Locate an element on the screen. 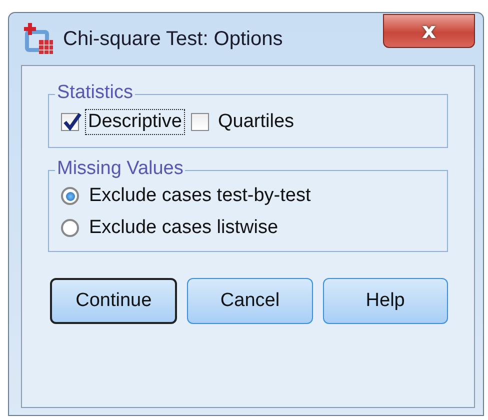  dialog-button: Continue is located at coordinates (114, 301).